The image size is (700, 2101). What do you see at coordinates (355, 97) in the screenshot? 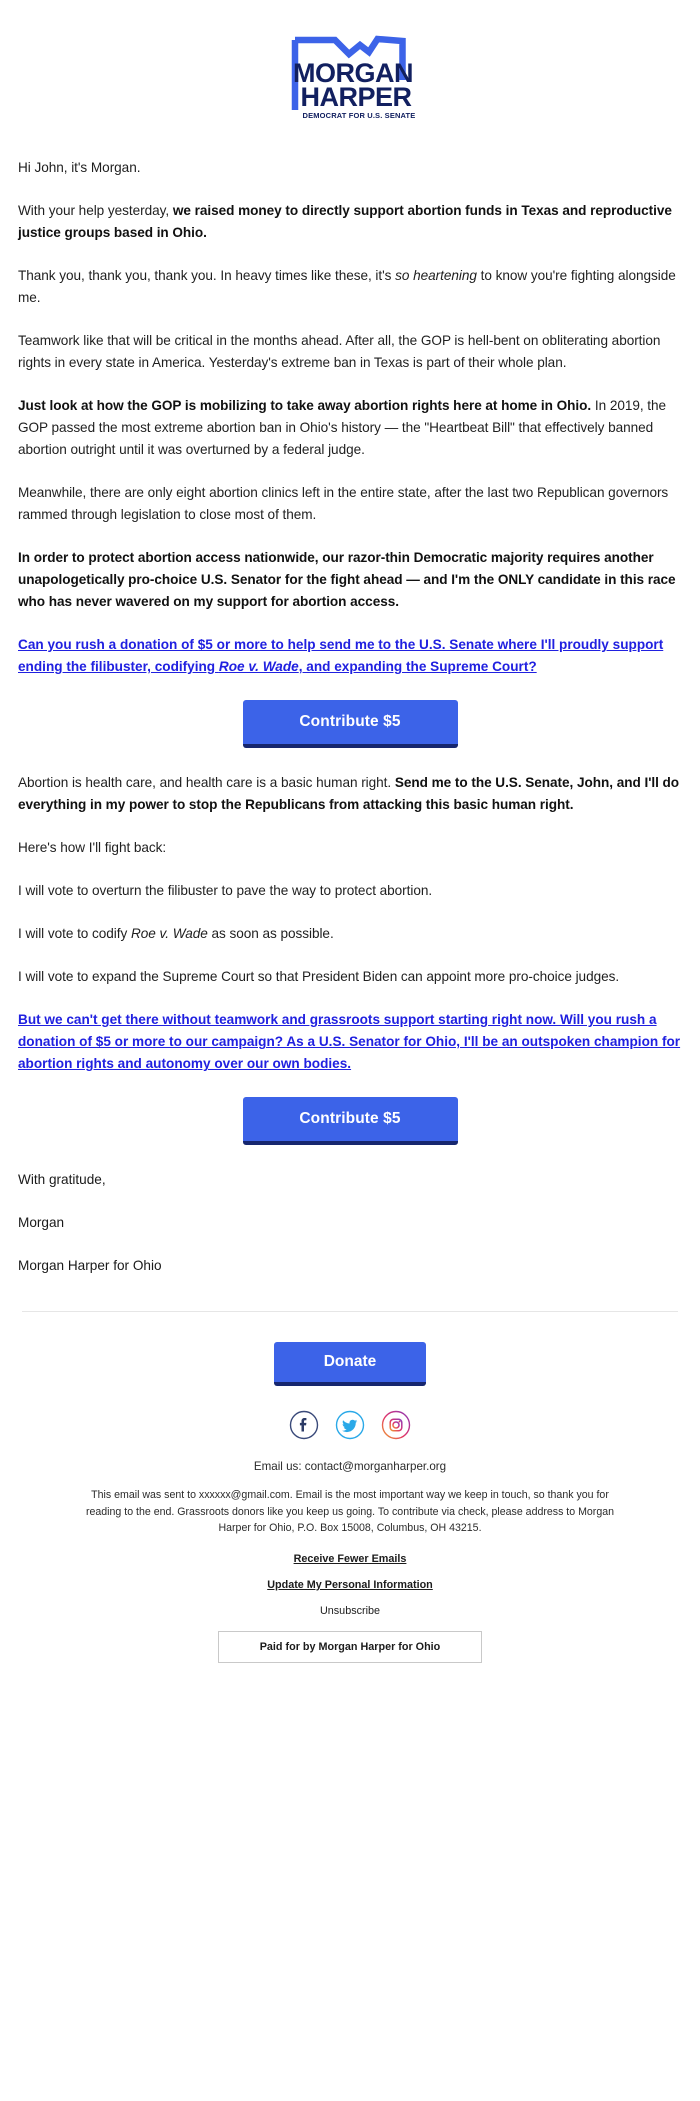
I see `logo-name-line2: HARPER` at bounding box center [355, 97].